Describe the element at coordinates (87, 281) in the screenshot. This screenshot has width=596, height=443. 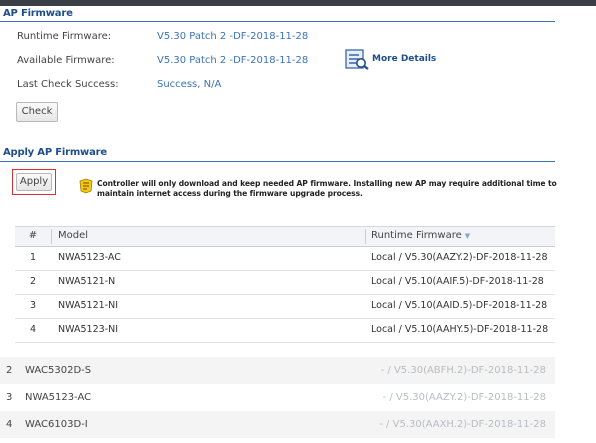
I see `row-model: NWA5121-N` at that location.